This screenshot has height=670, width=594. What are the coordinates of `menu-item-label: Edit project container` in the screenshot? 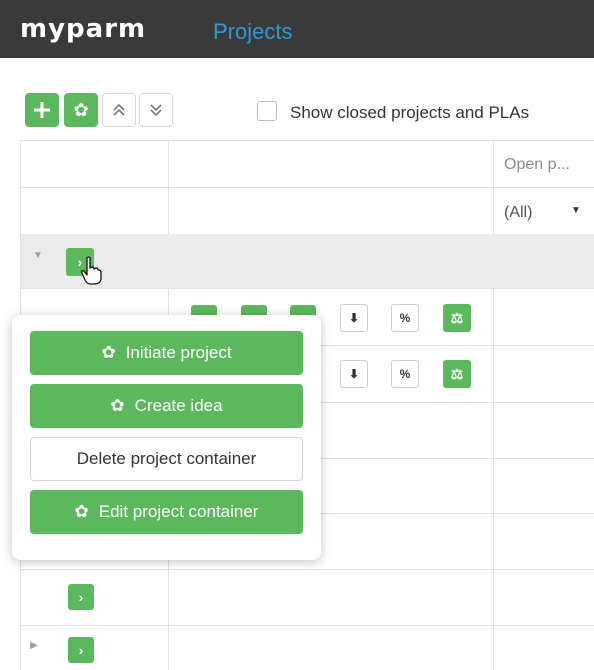 It's located at (178, 511).